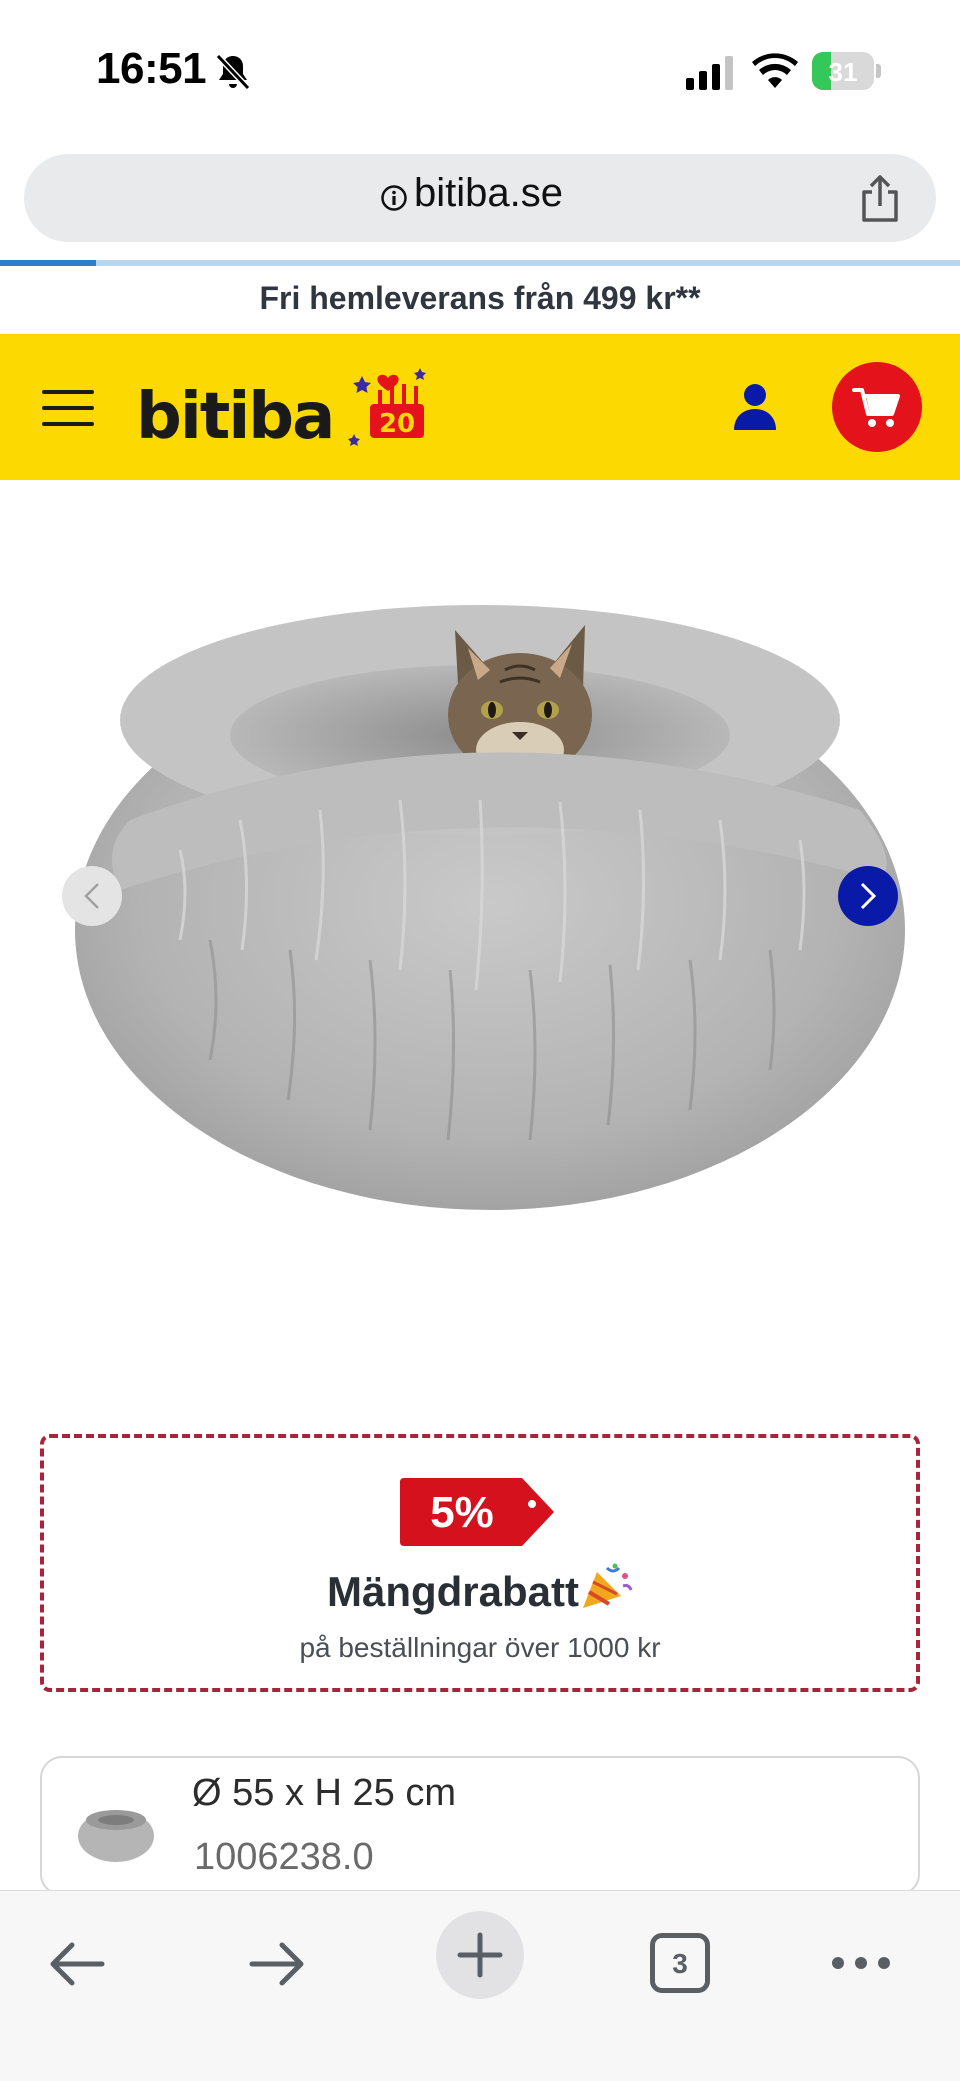 Image resolution: width=960 pixels, height=2081 pixels. I want to click on variant-thumbnail, so click(116, 1836).